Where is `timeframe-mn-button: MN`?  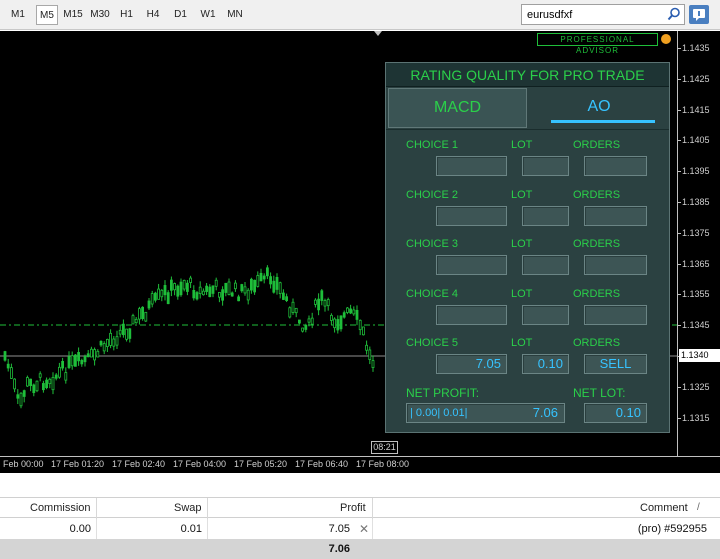 timeframe-mn-button: MN is located at coordinates (235, 15).